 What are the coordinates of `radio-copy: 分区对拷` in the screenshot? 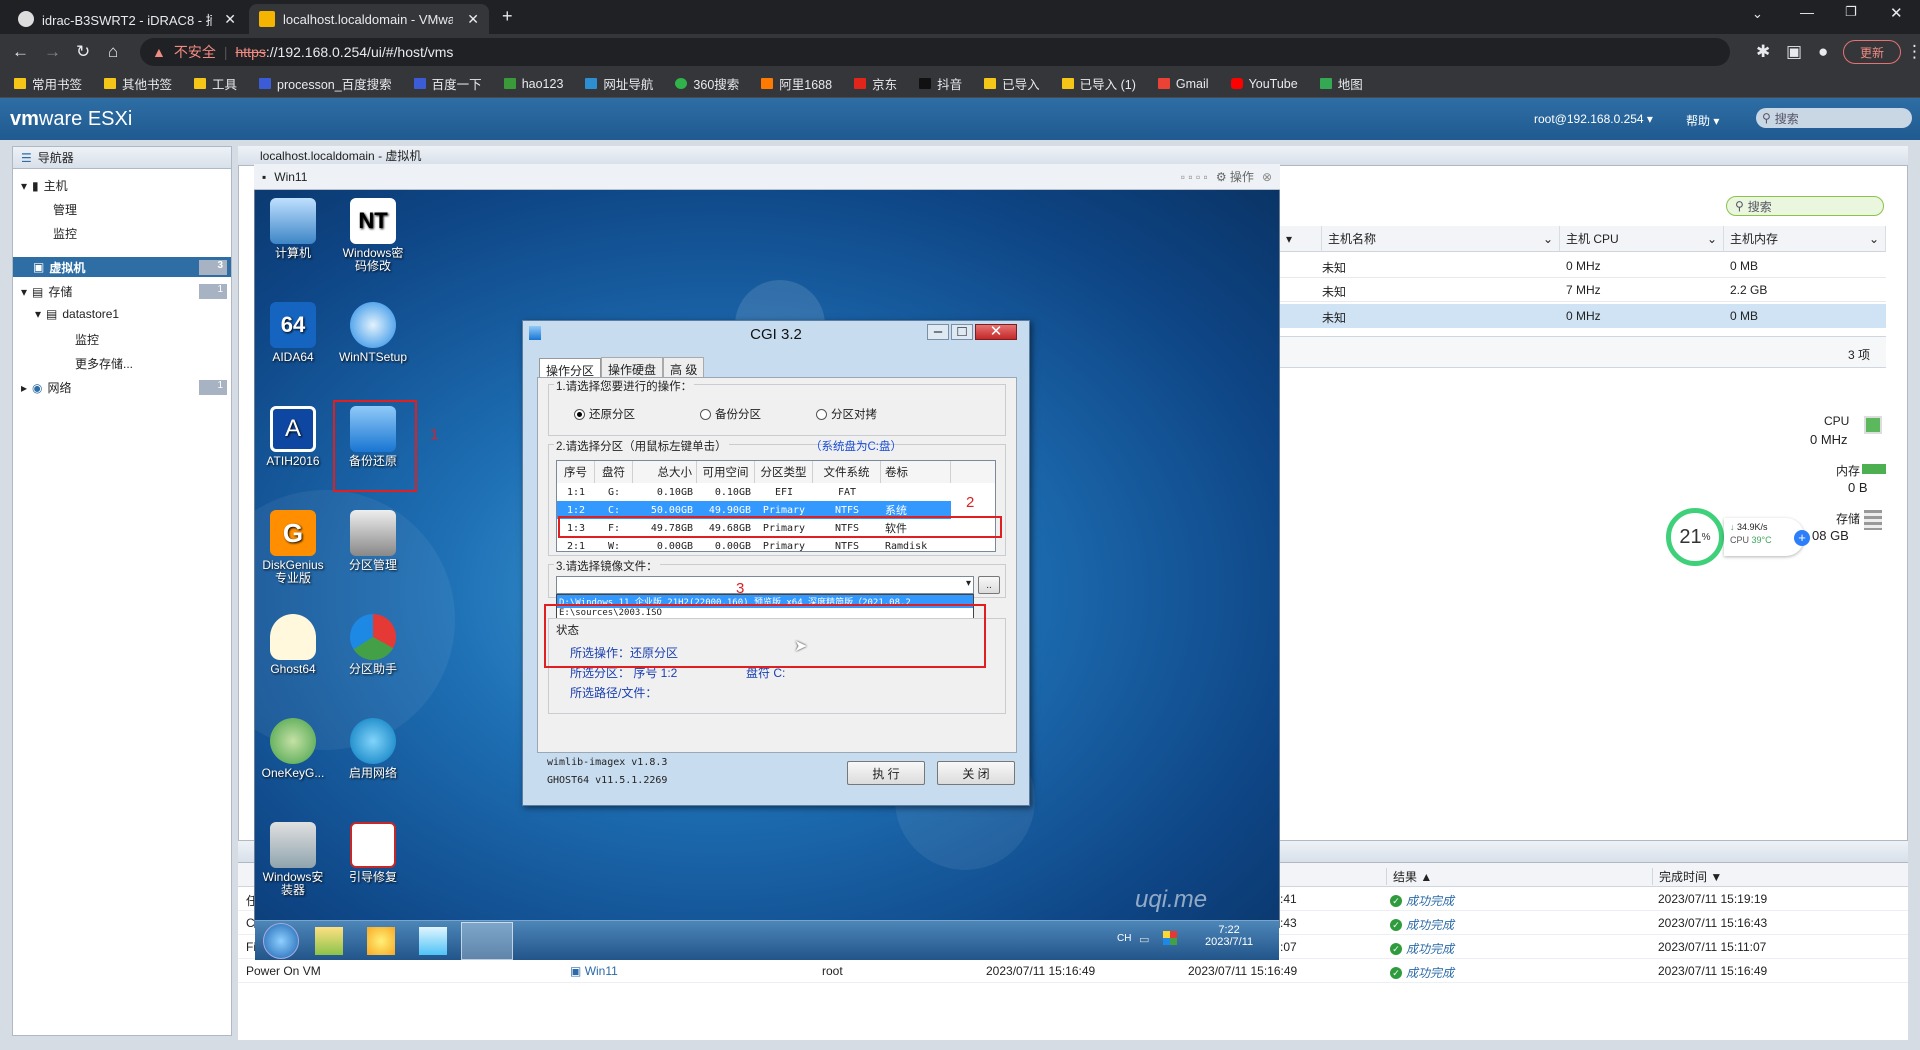 It's located at (846, 414).